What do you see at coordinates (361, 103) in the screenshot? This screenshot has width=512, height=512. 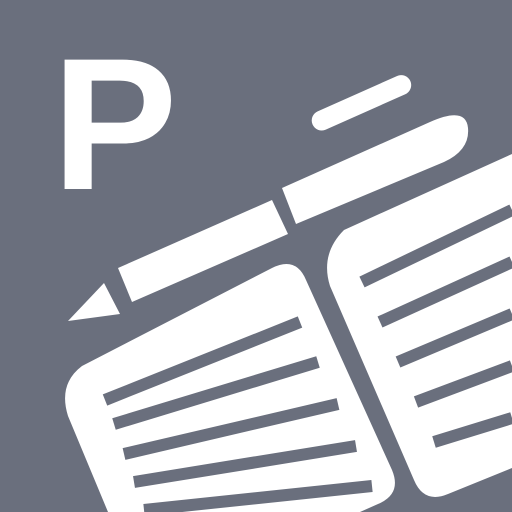 I see `pen-clip` at bounding box center [361, 103].